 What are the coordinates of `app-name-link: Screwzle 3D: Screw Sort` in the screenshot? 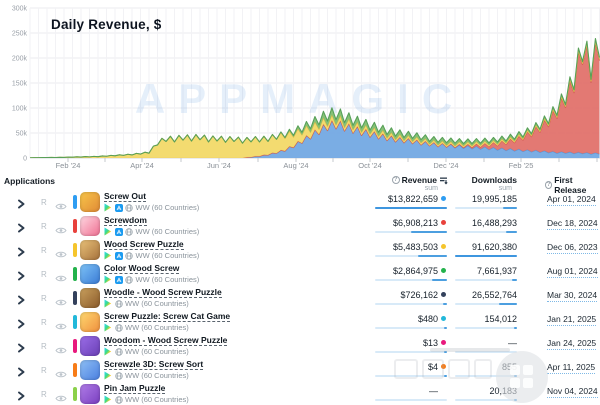 It's located at (154, 364).